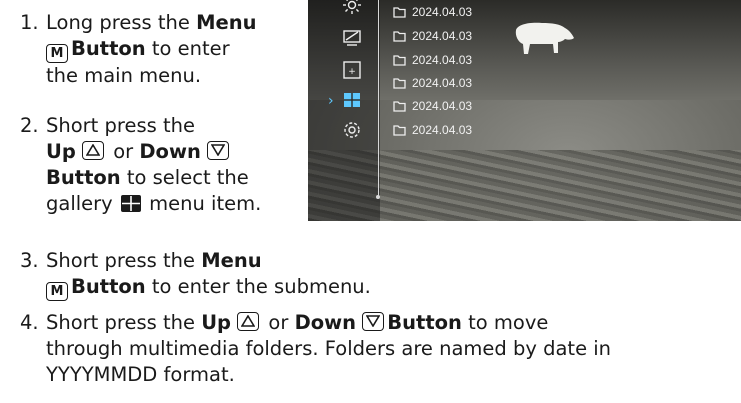  Describe the element at coordinates (202, 203) in the screenshot. I see `step-text: menu item.` at that location.